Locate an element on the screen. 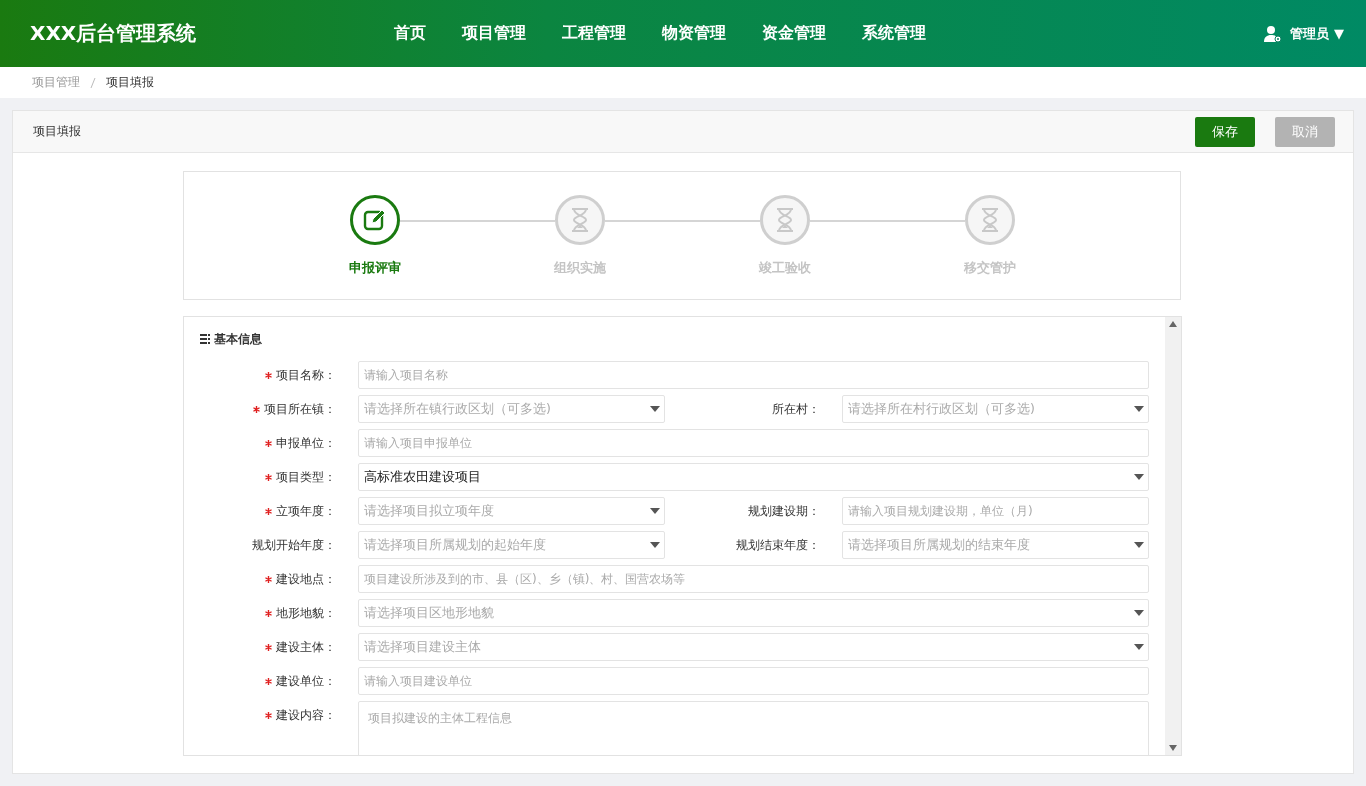 This screenshot has height=786, width=1366. user-gear-icon is located at coordinates (1273, 33).